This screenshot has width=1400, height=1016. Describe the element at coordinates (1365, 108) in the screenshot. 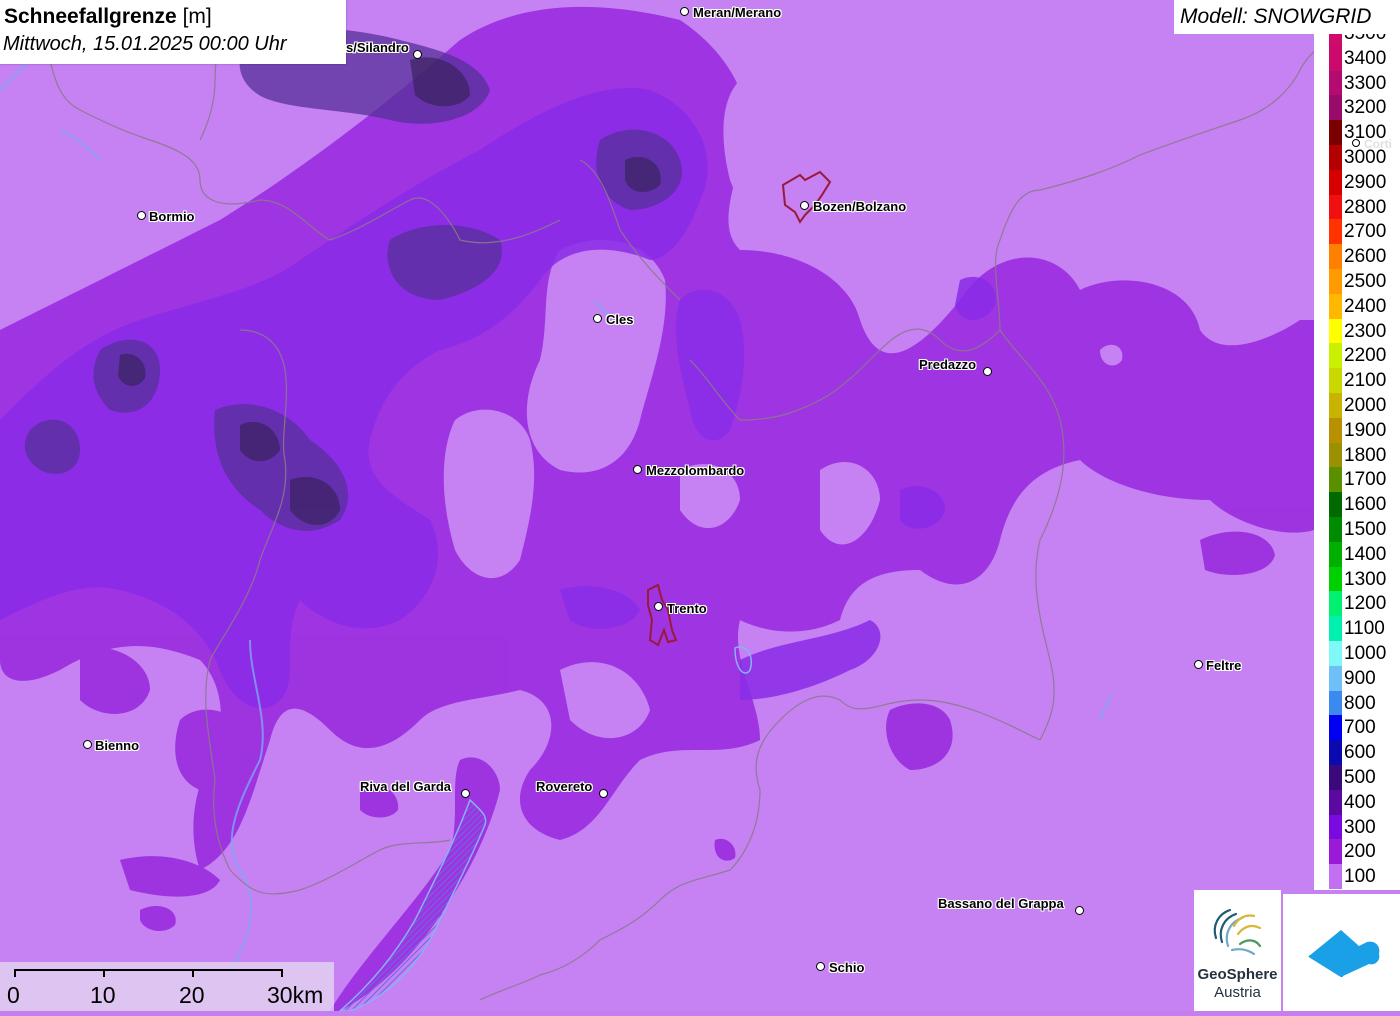

I see `legend-label: 3200` at that location.